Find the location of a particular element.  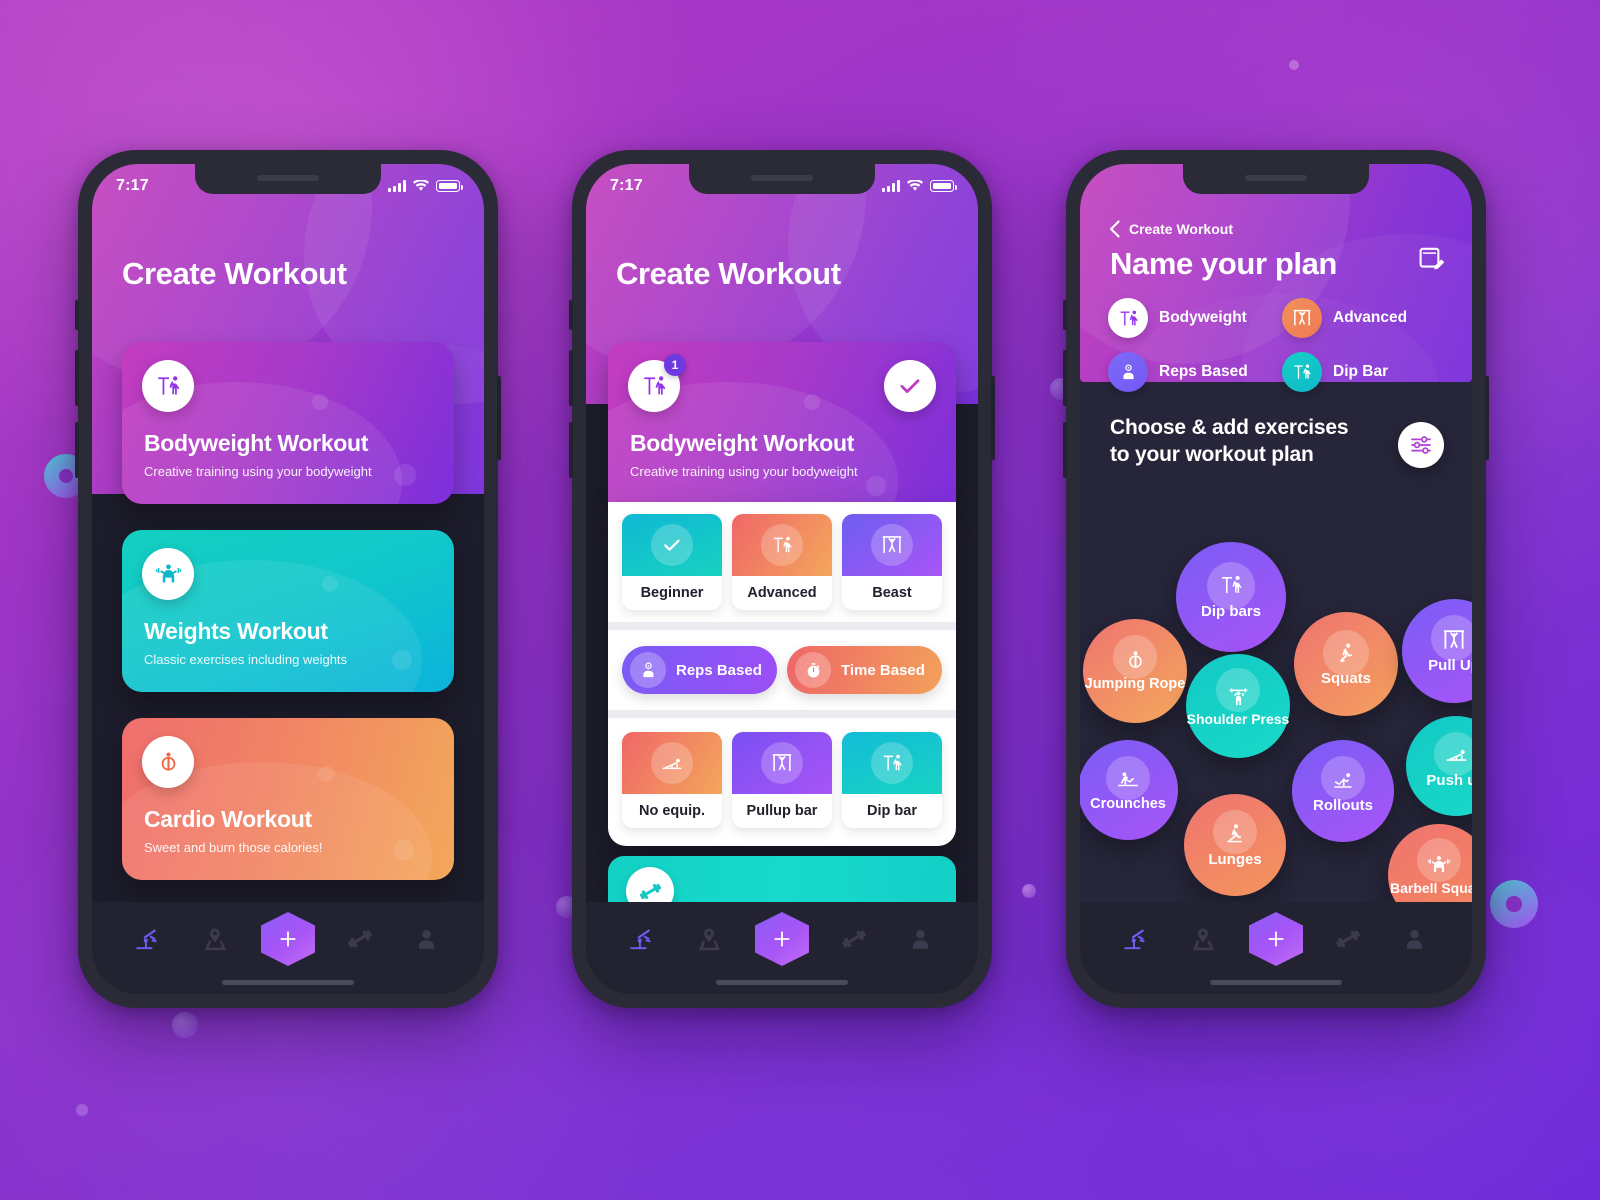

exercise-bubble-barbell-squats: Barbell Squats is located at coordinates (1430, 863).